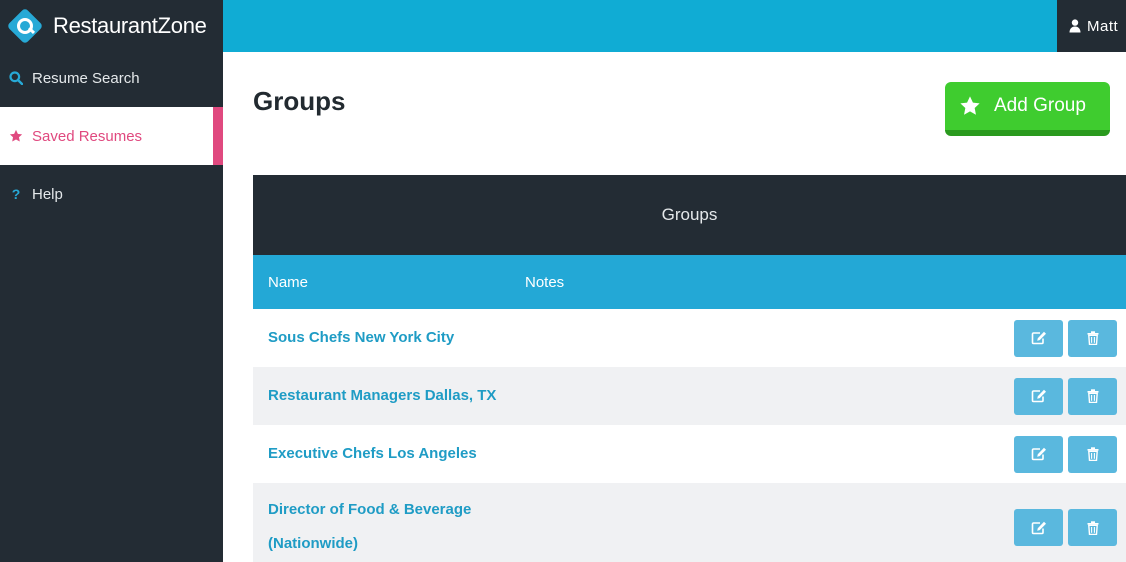 This screenshot has height=562, width=1126. I want to click on user-icon, so click(1075, 26).